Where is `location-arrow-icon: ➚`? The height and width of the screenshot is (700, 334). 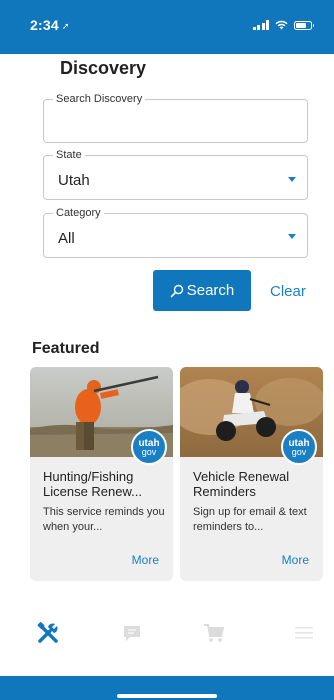
location-arrow-icon: ➚ is located at coordinates (65, 26).